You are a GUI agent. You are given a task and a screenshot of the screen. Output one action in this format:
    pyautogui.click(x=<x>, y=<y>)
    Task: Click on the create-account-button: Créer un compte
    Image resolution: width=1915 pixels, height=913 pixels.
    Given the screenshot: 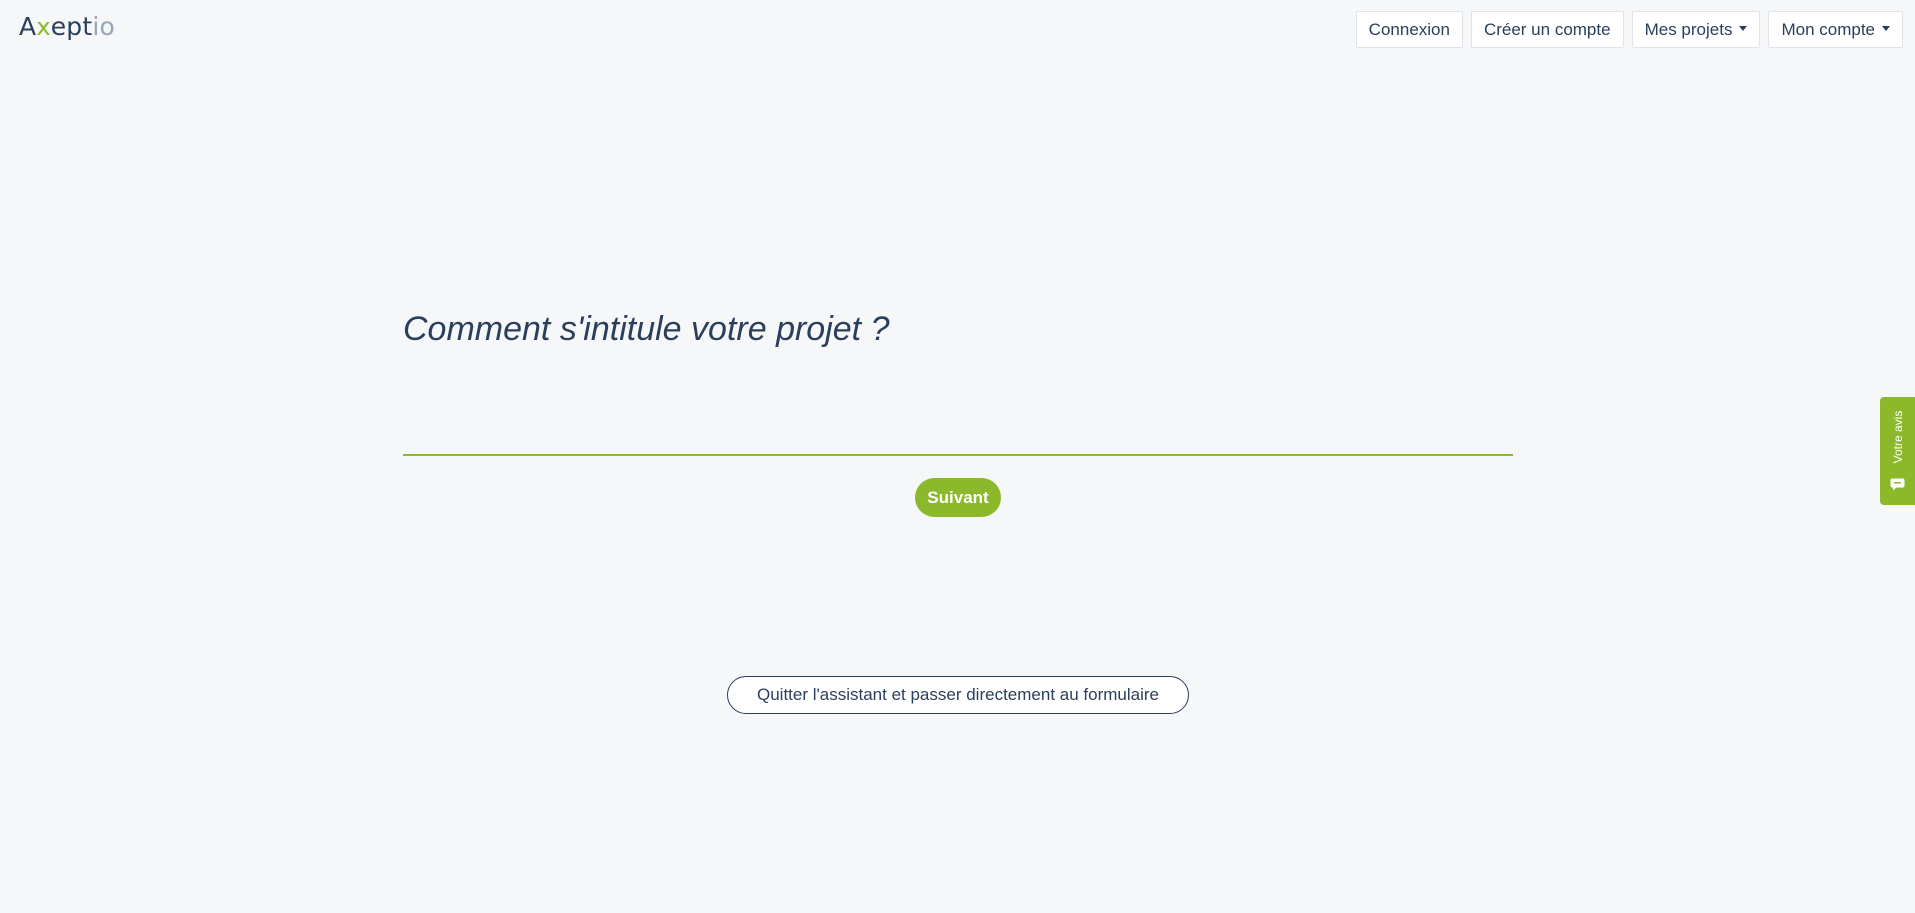 What is the action you would take?
    pyautogui.click(x=1547, y=29)
    